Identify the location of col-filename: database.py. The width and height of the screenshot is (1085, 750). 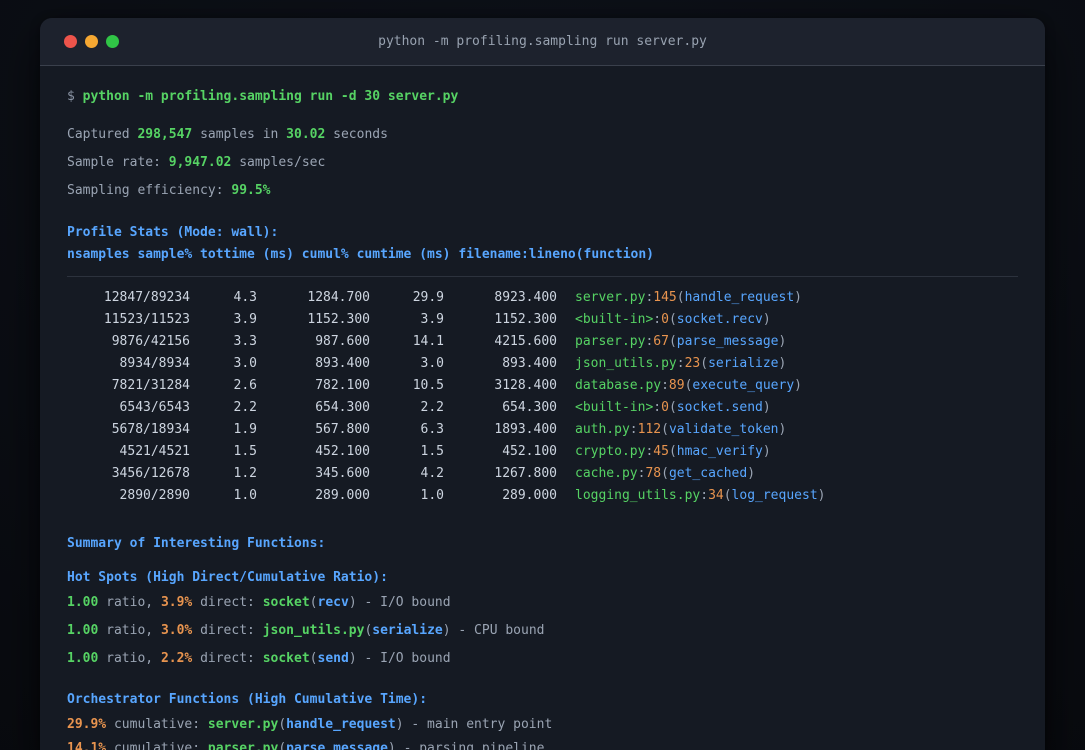
(618, 385).